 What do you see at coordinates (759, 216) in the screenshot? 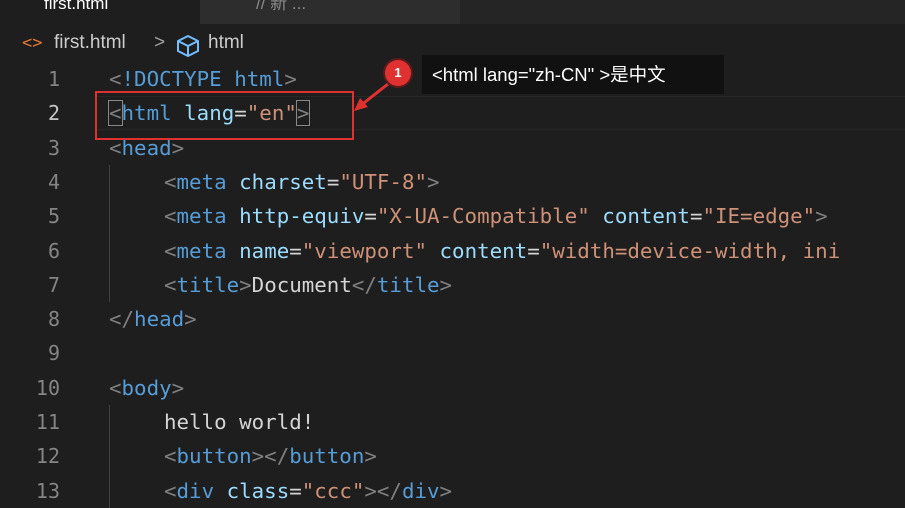
I see `token-str: "IE=edge"` at bounding box center [759, 216].